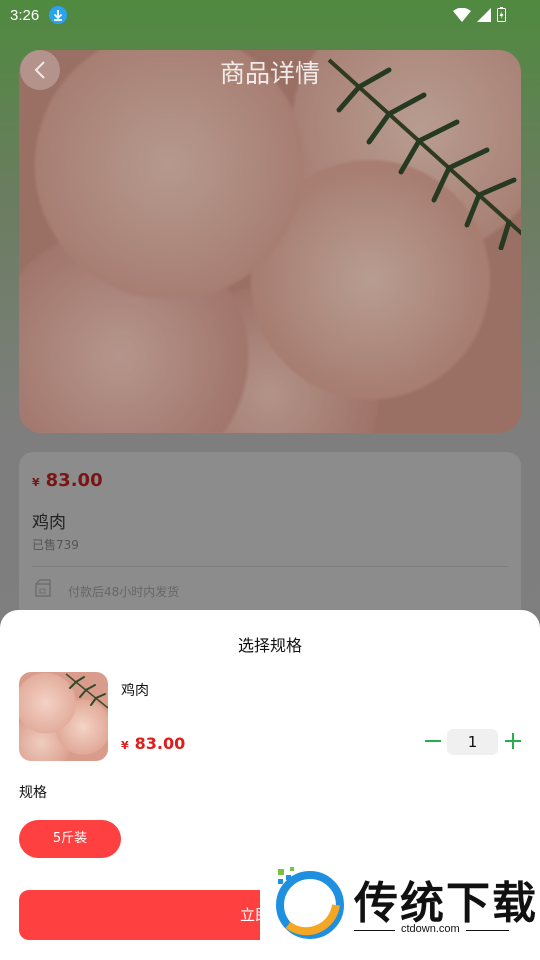 Image resolution: width=540 pixels, height=960 pixels. Describe the element at coordinates (55, 545) in the screenshot. I see `sold-count: 已售739` at that location.